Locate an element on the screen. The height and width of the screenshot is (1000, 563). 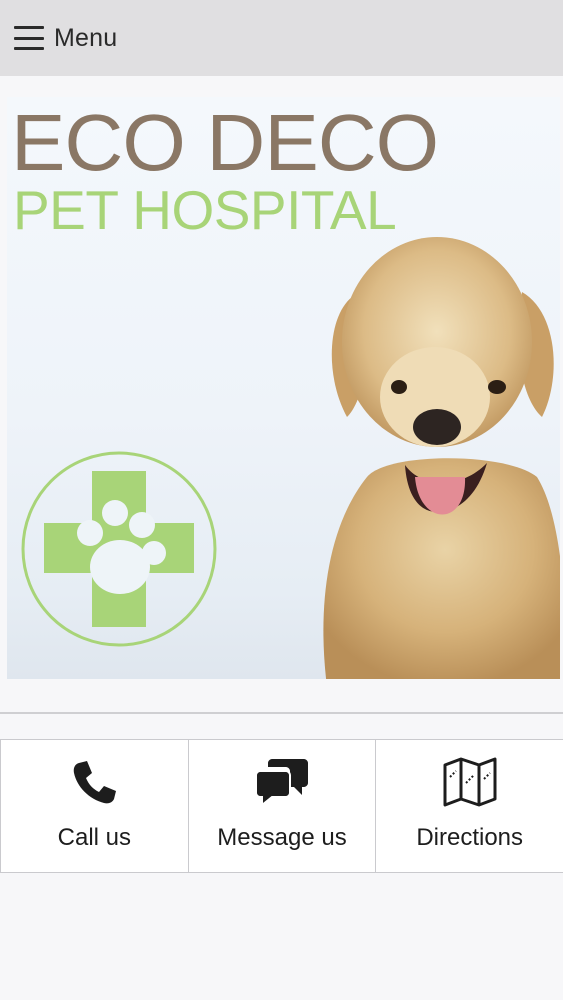
directions-button: Directions is located at coordinates (469, 806).